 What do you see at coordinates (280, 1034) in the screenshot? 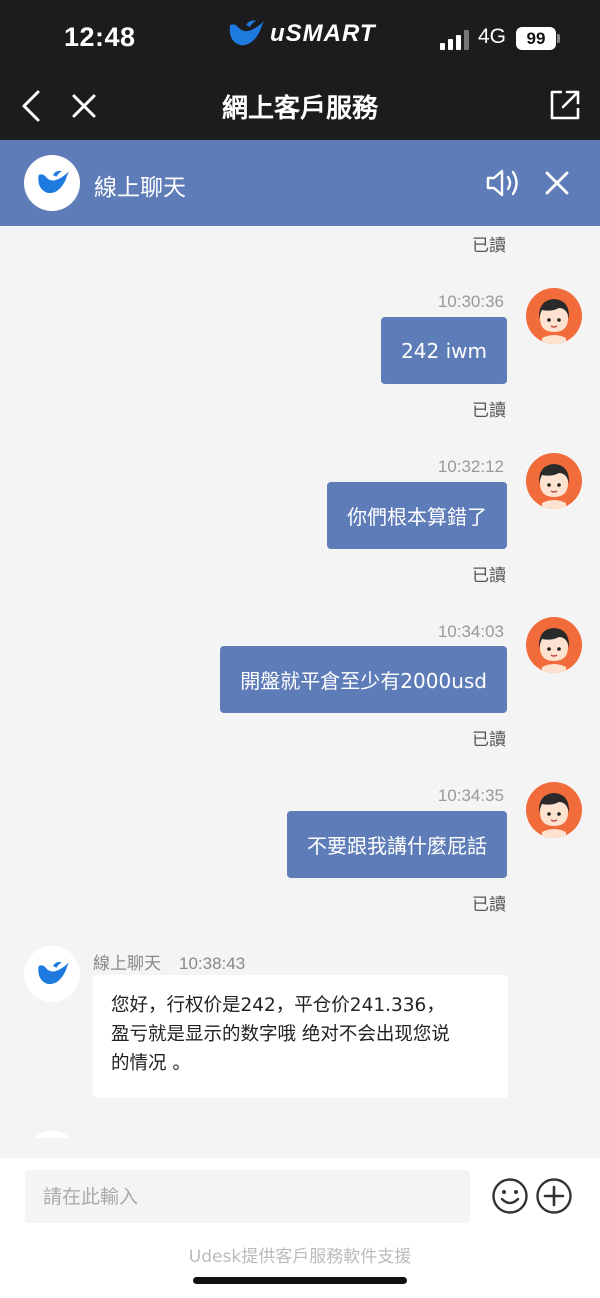
I see `message-line: 盈亏就是显示的数字哦 绝对不会出现您说` at bounding box center [280, 1034].